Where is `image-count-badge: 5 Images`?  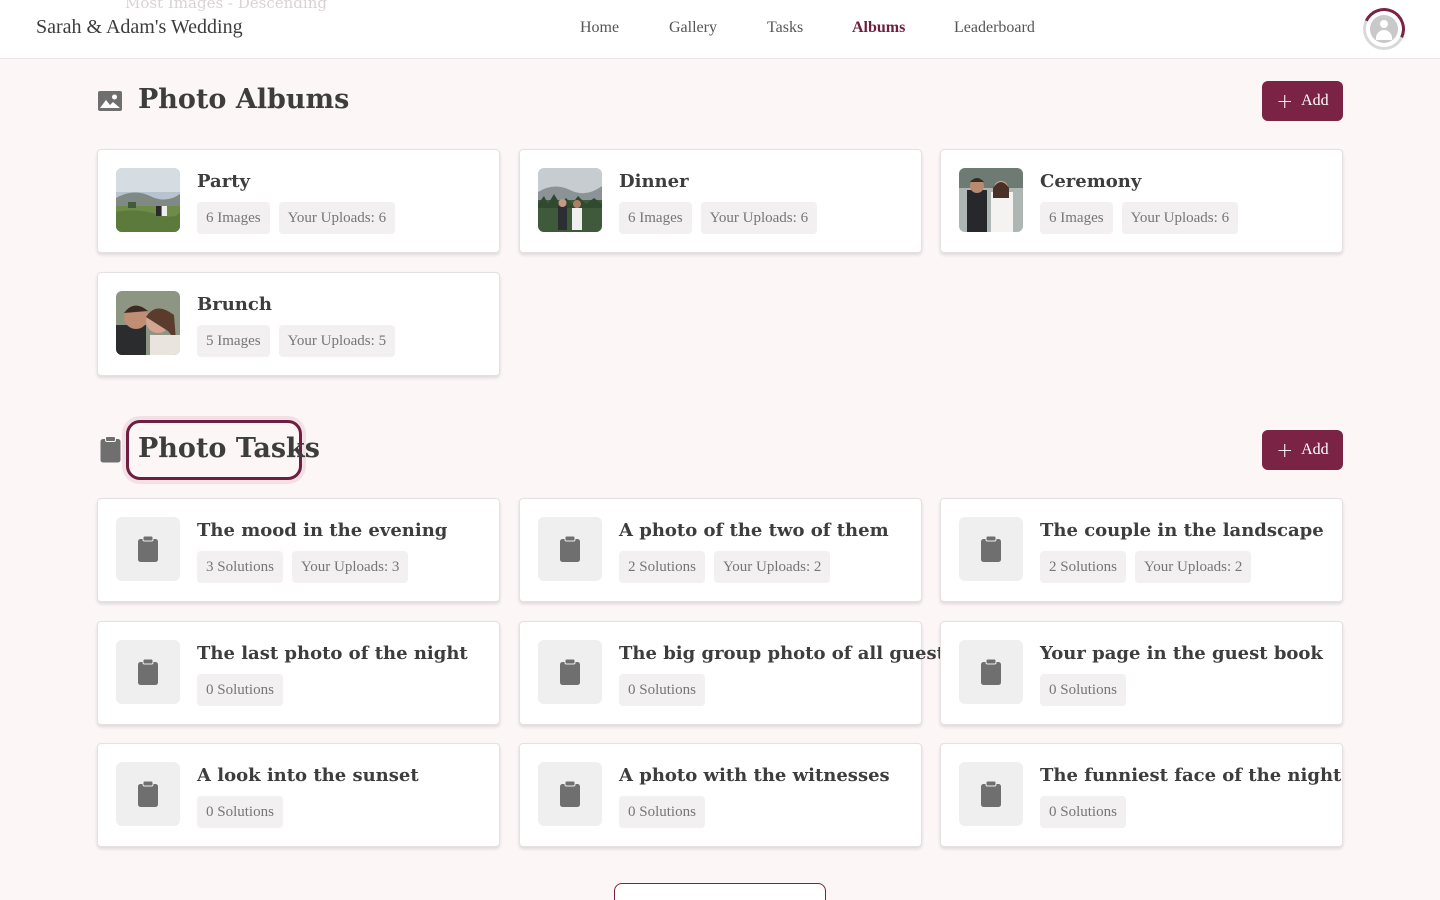
image-count-badge: 5 Images is located at coordinates (233, 341).